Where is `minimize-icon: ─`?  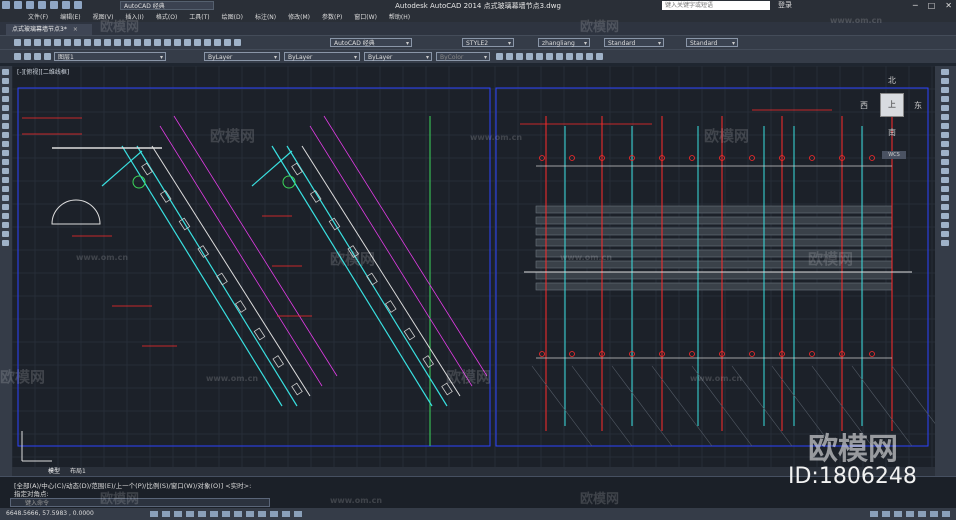
minimize-icon: ─ is located at coordinates (915, 5).